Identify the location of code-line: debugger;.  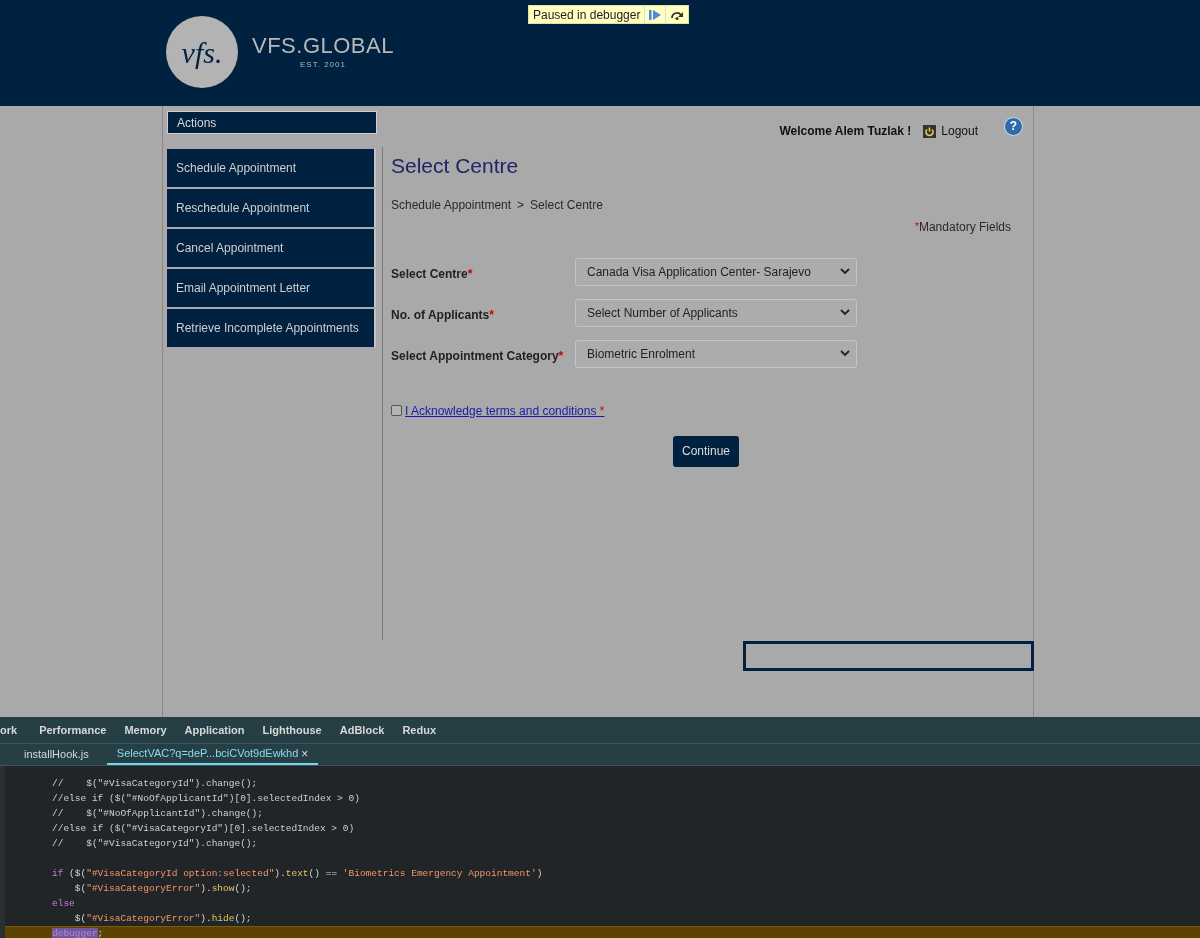
(78, 932).